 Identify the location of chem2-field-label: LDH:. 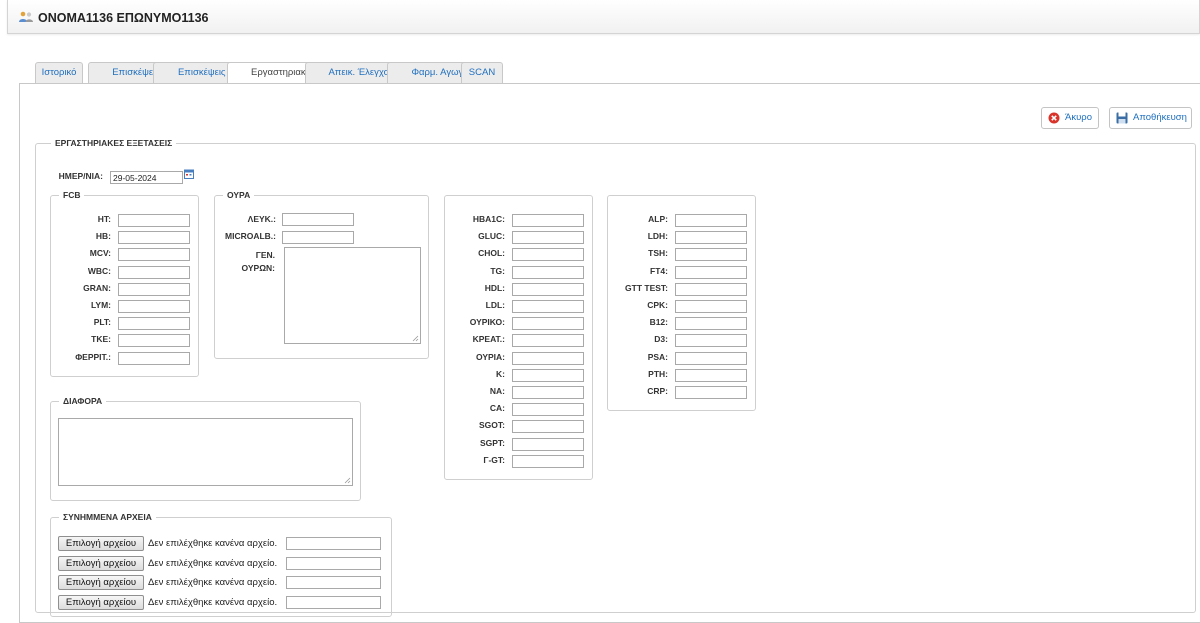
(657, 236).